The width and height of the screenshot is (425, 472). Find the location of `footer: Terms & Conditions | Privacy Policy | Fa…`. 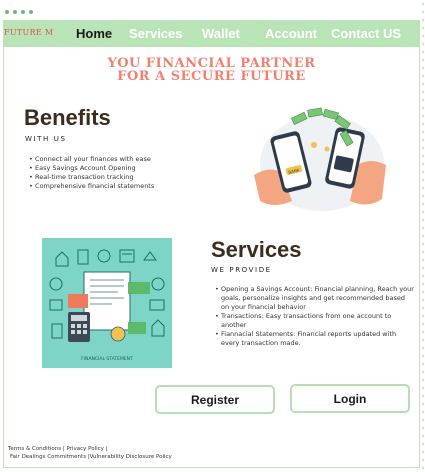

footer: Terms & Conditions | Privacy Policy | Fa… is located at coordinates (90, 453).